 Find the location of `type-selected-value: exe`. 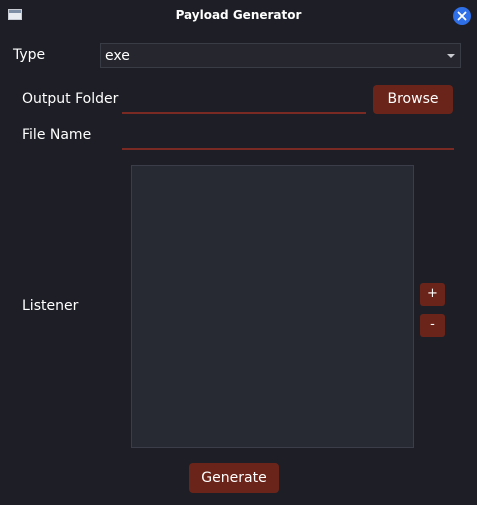

type-selected-value: exe is located at coordinates (117, 56).